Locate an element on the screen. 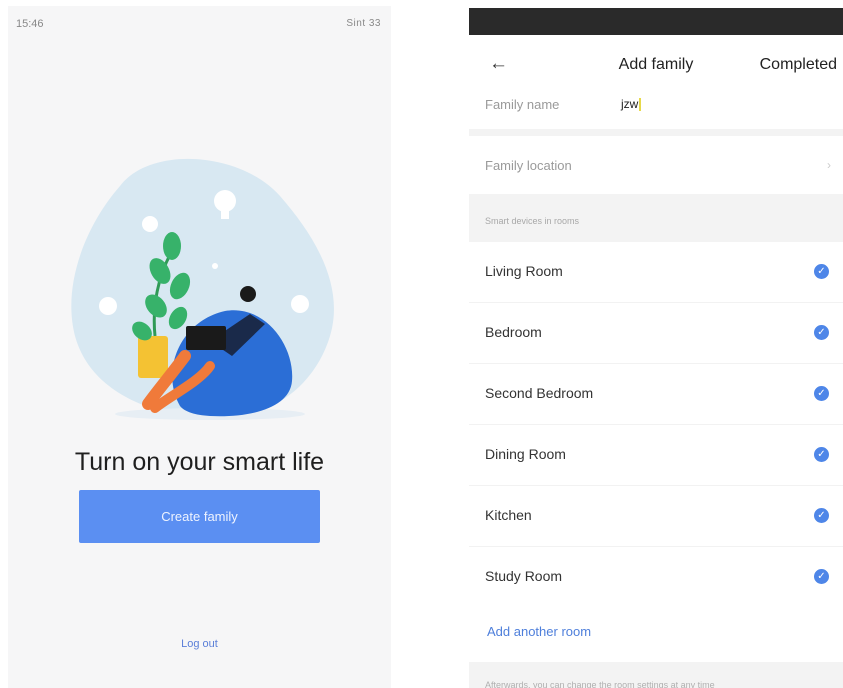 This screenshot has height=688, width=843. add-room-label: Add another room is located at coordinates (539, 631).